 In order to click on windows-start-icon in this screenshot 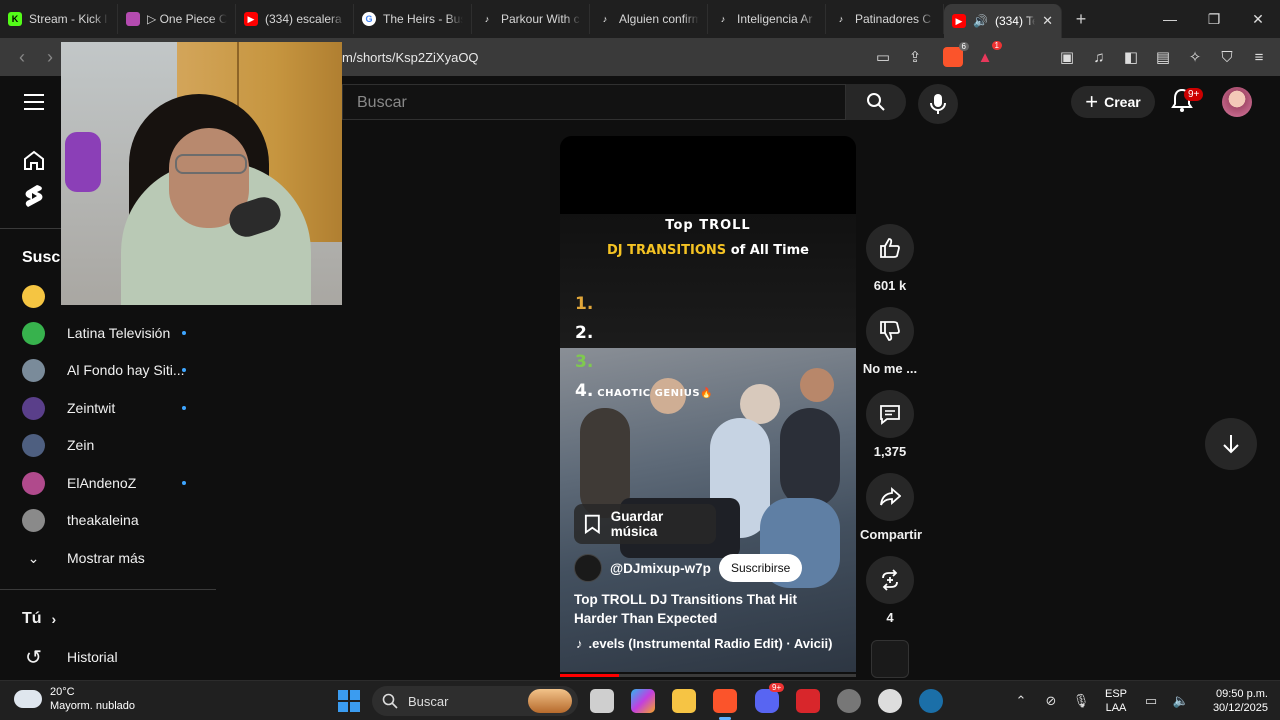, I will do `click(349, 701)`.